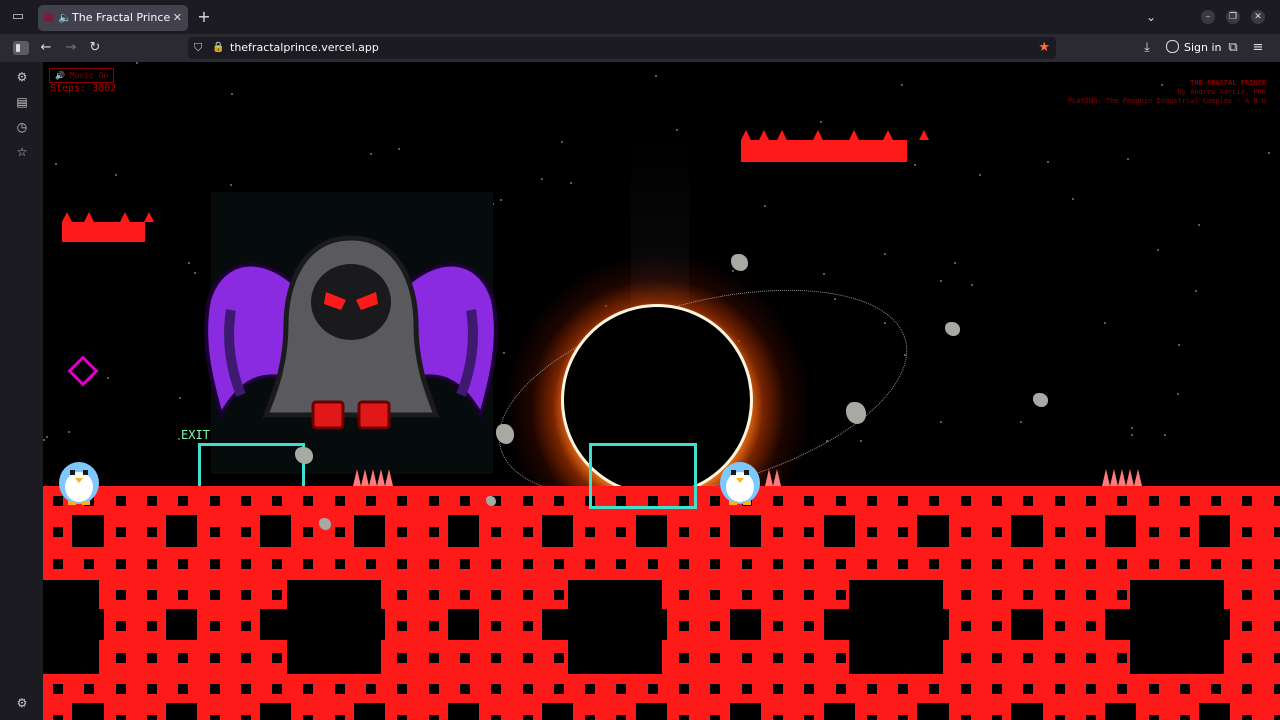 Image resolution: width=1280 pixels, height=720 pixels. I want to click on back-icon: ←, so click(46, 48).